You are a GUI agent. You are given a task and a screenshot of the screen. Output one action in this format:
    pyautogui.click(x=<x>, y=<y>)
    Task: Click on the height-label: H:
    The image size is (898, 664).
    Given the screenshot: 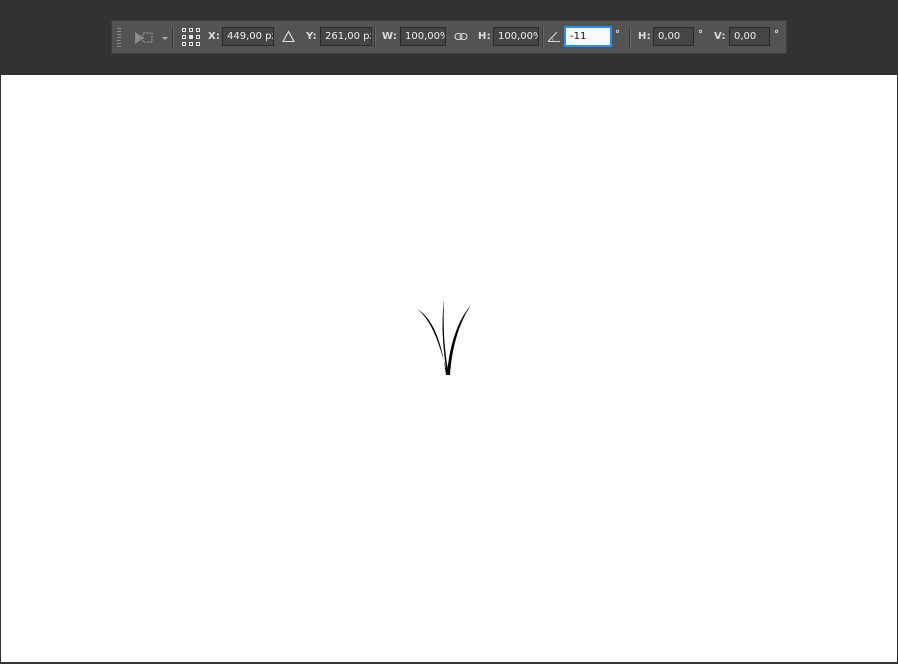 What is the action you would take?
    pyautogui.click(x=484, y=36)
    